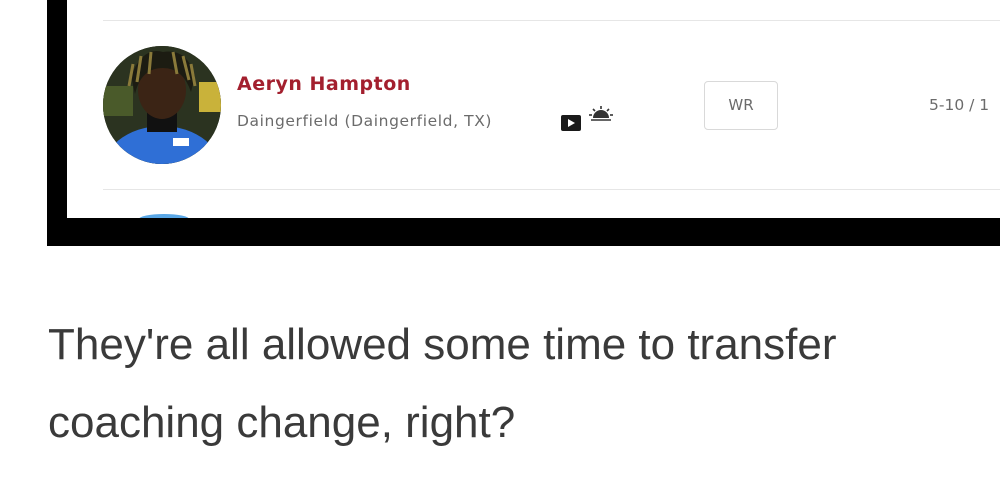 The width and height of the screenshot is (1000, 485). I want to click on position-badge: WR, so click(741, 105).